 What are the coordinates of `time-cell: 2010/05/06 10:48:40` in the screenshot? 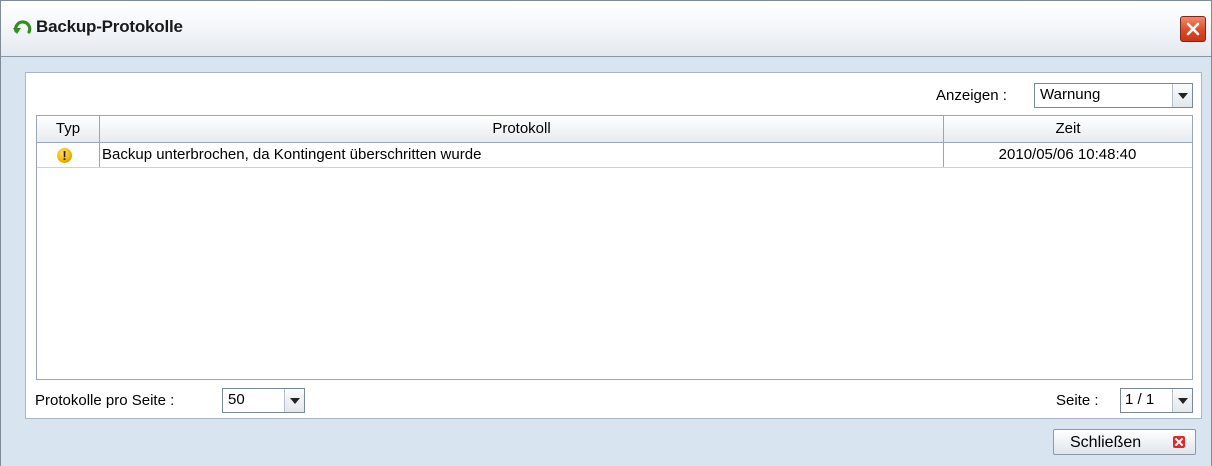 It's located at (1067, 154).